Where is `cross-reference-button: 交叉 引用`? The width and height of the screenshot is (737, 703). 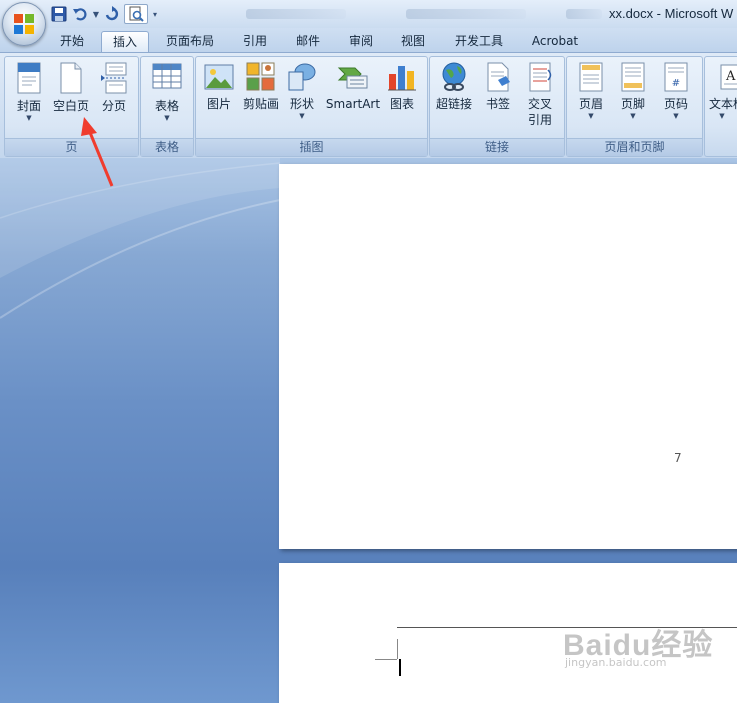
cross-reference-button: 交叉 引用 is located at coordinates (540, 95).